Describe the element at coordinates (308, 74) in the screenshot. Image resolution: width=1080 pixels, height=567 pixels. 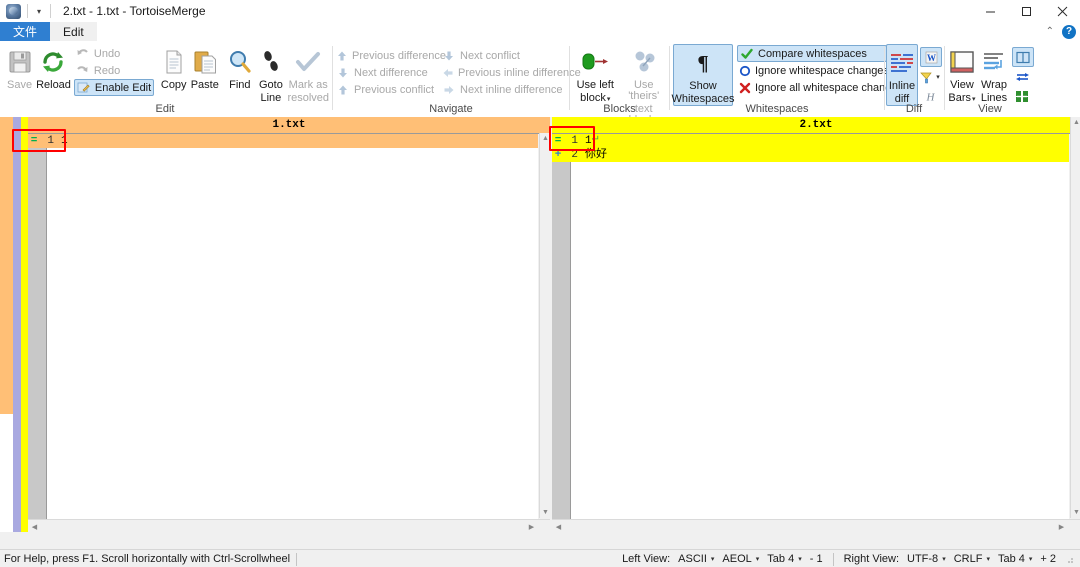
I see `mark-as-resolved-button: Mark as resolved` at that location.